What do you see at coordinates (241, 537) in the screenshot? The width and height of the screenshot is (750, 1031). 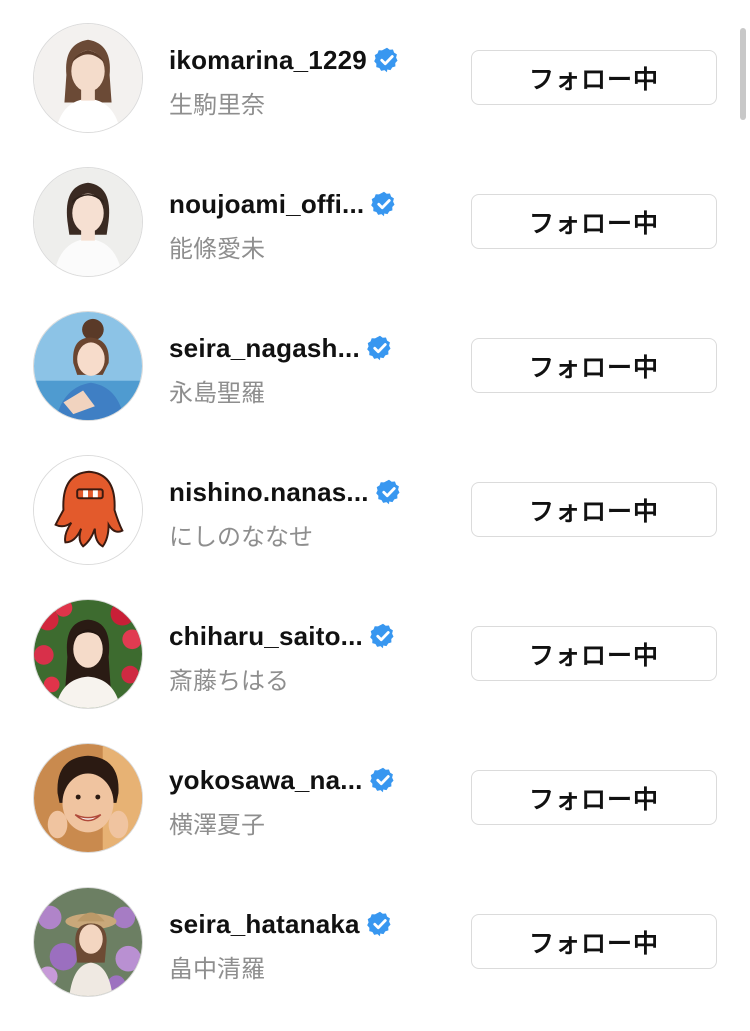 I see `full-name: にしのななせ` at bounding box center [241, 537].